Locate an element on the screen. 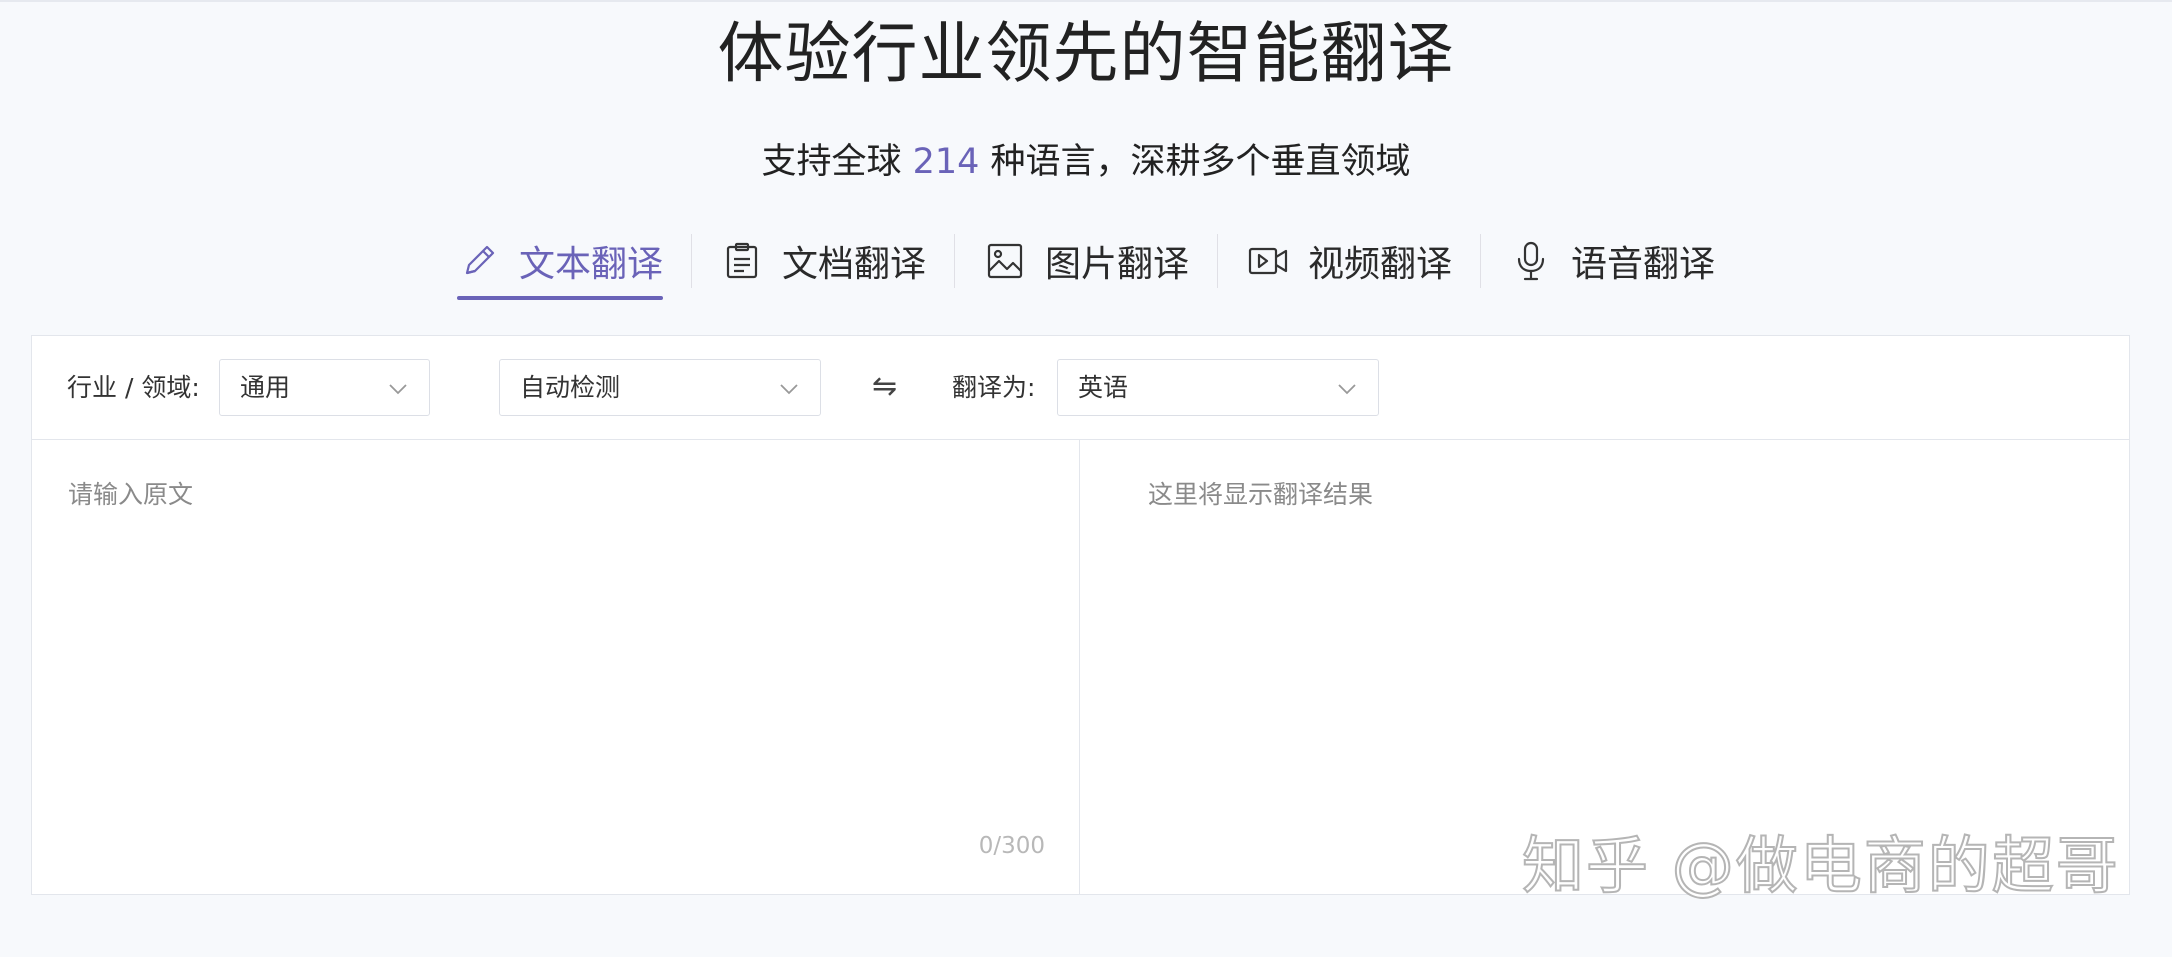 Image resolution: width=2172 pixels, height=957 pixels. watermark: 知乎 @做电商的超哥 is located at coordinates (1820, 866).